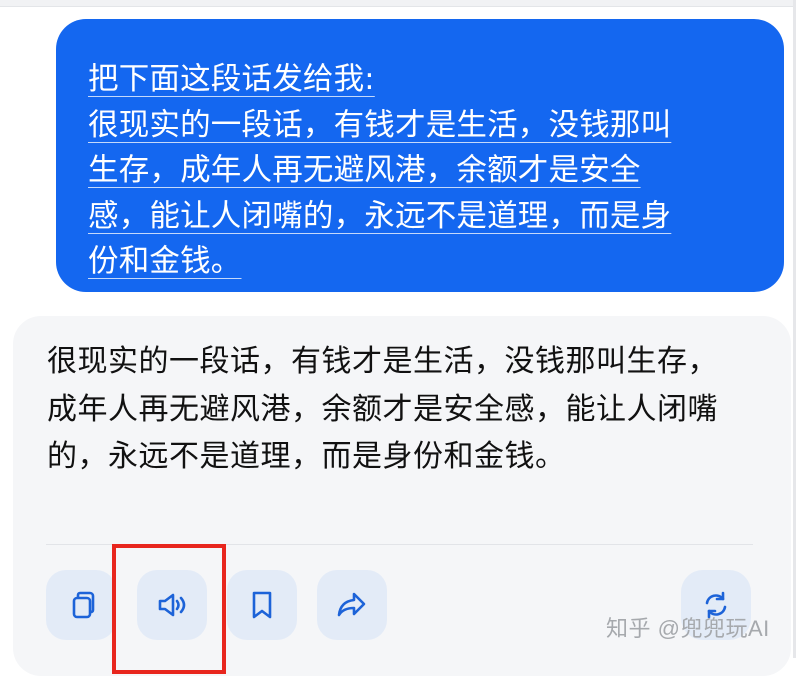 This screenshot has width=796, height=676. I want to click on top-divider, so click(398, 3).